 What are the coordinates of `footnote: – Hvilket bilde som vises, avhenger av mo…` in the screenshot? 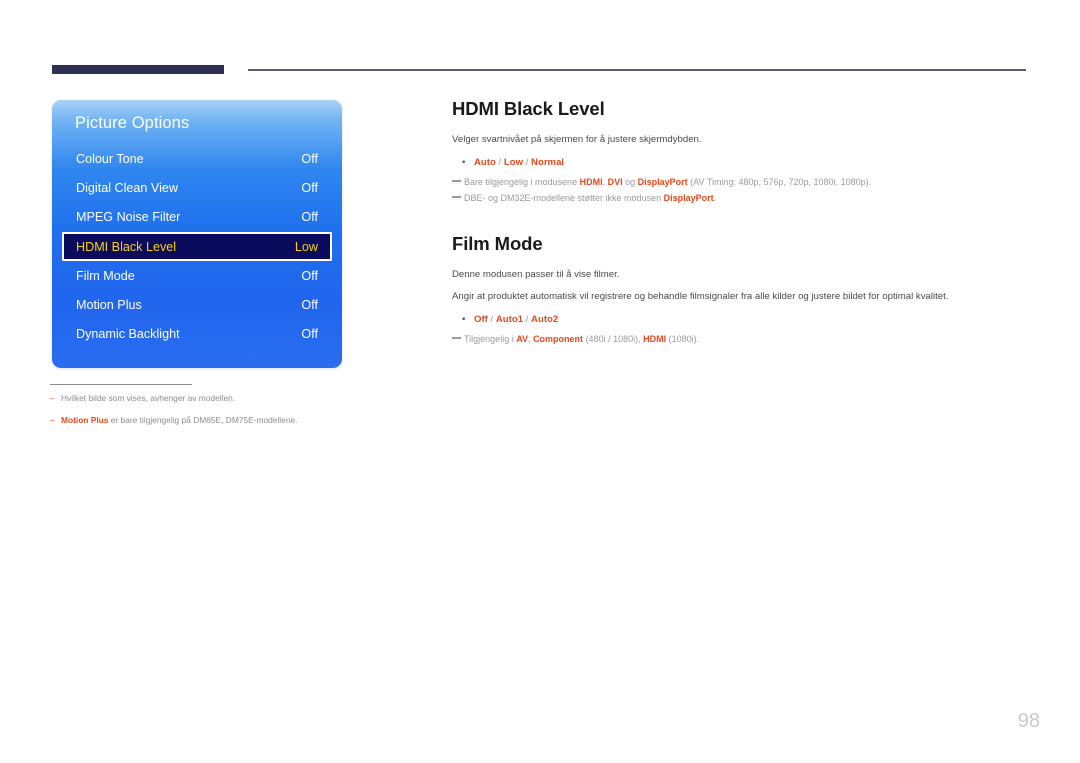 It's located at (220, 398).